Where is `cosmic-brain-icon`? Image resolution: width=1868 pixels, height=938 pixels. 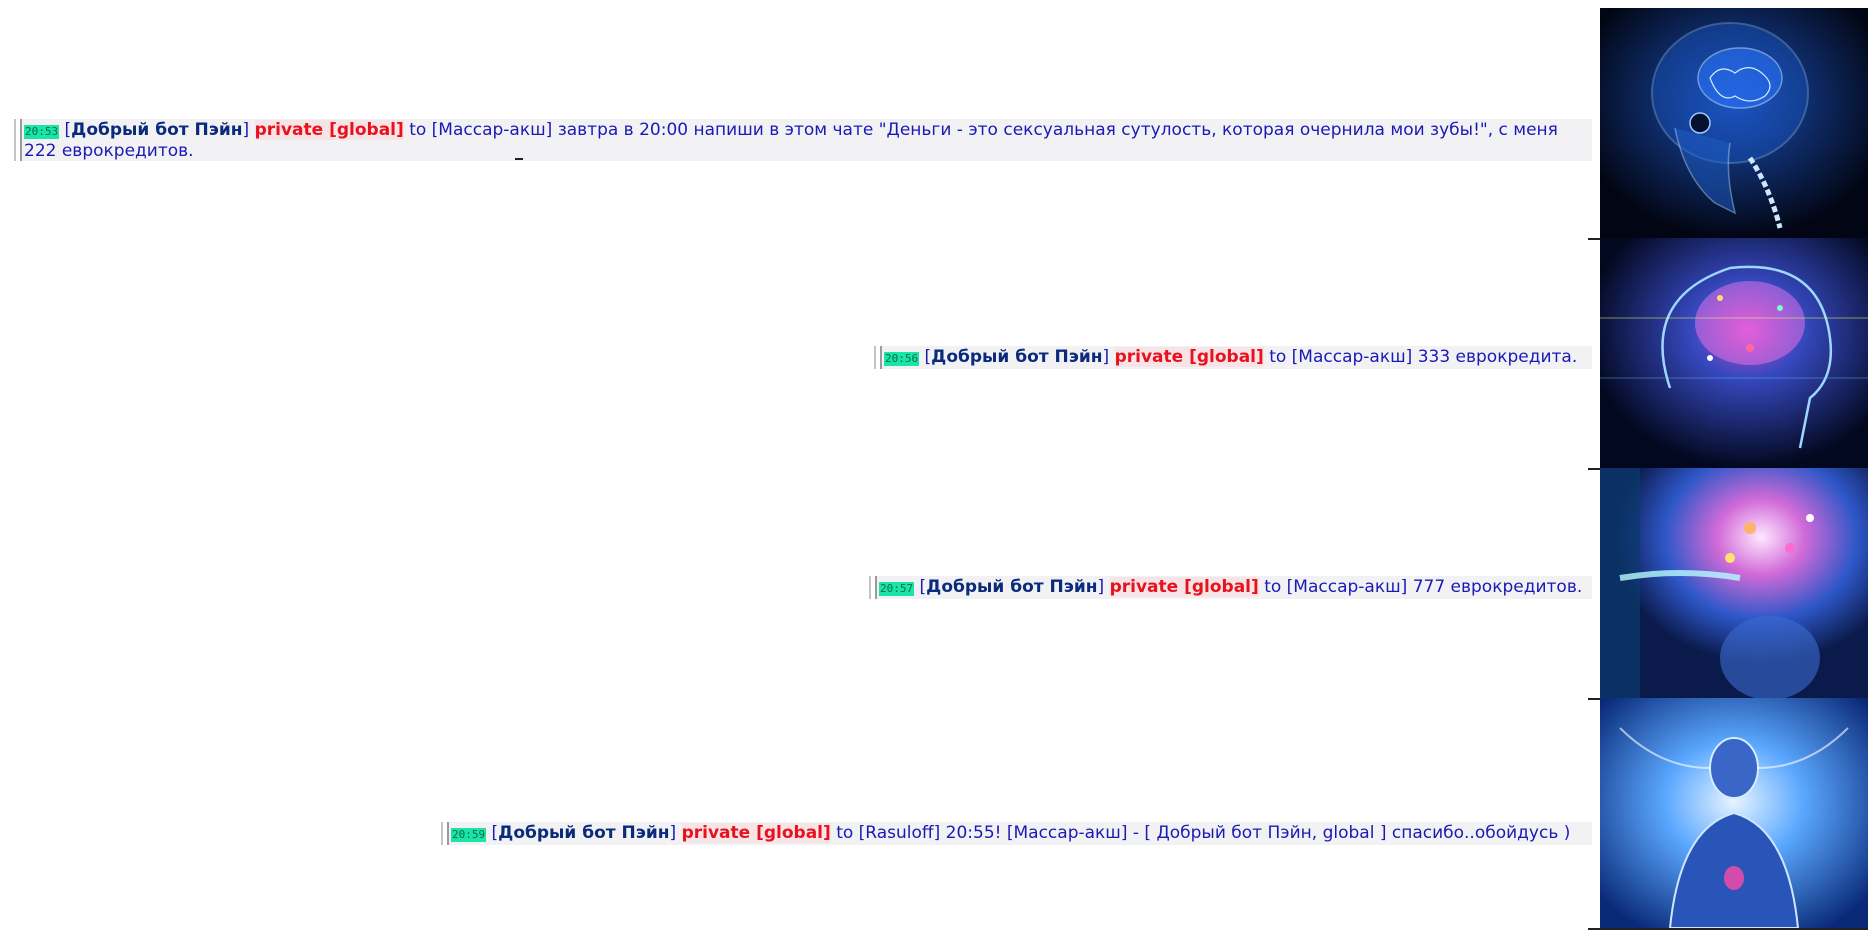 cosmic-brain-icon is located at coordinates (1734, 583).